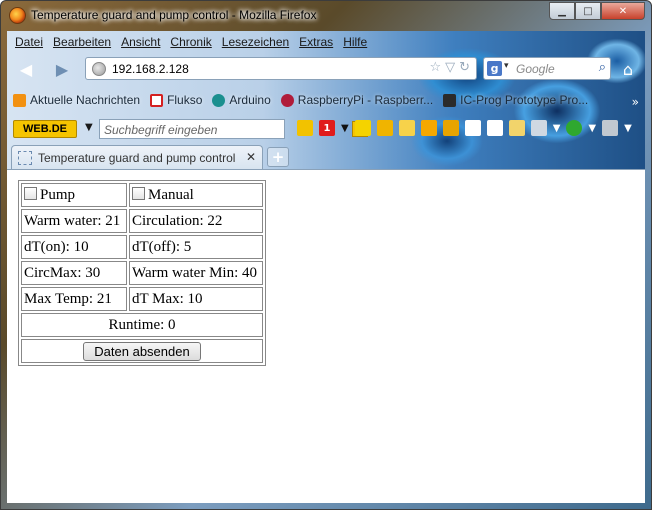  What do you see at coordinates (196, 221) in the screenshot?
I see `circulation-cell: Circulation: 22` at bounding box center [196, 221].